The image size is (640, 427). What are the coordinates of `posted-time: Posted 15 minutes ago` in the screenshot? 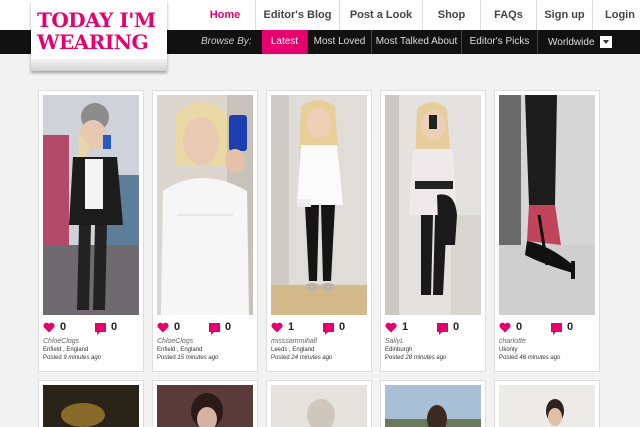 It's located at (187, 358).